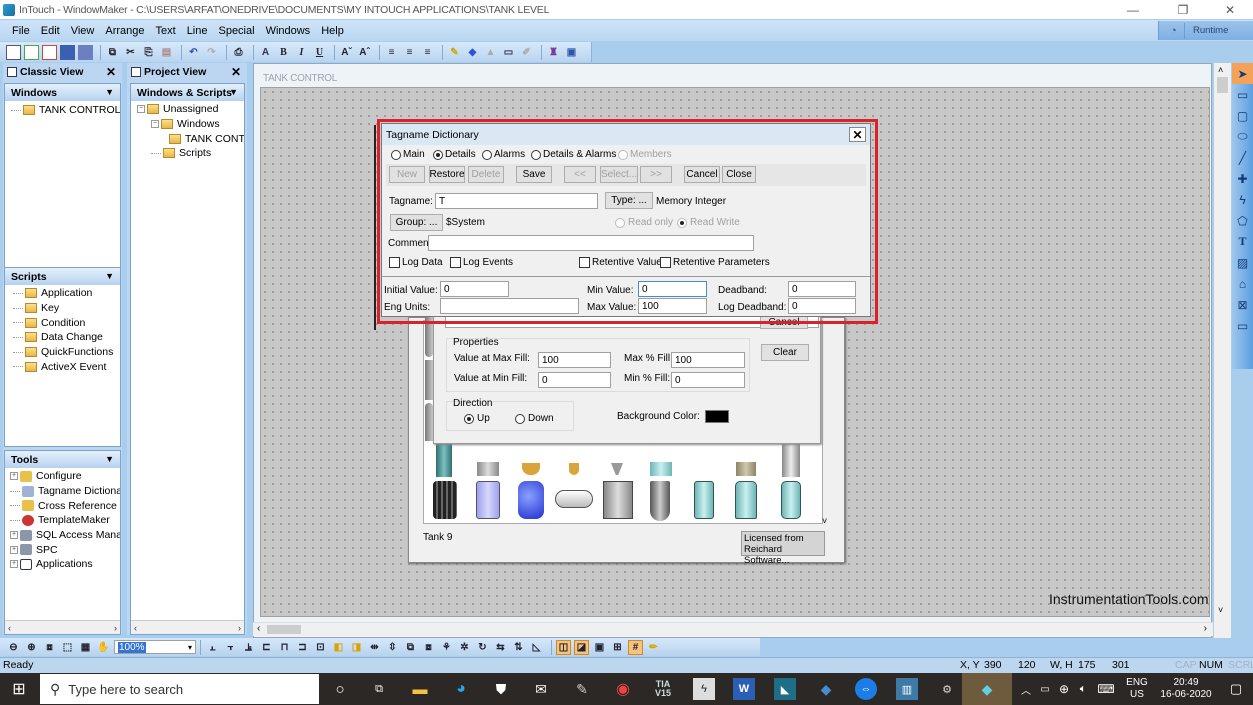 Image resolution: width=1253 pixels, height=705 pixels. What do you see at coordinates (1242, 94) in the screenshot?
I see `rectangle-tool-icon: ▭` at bounding box center [1242, 94].